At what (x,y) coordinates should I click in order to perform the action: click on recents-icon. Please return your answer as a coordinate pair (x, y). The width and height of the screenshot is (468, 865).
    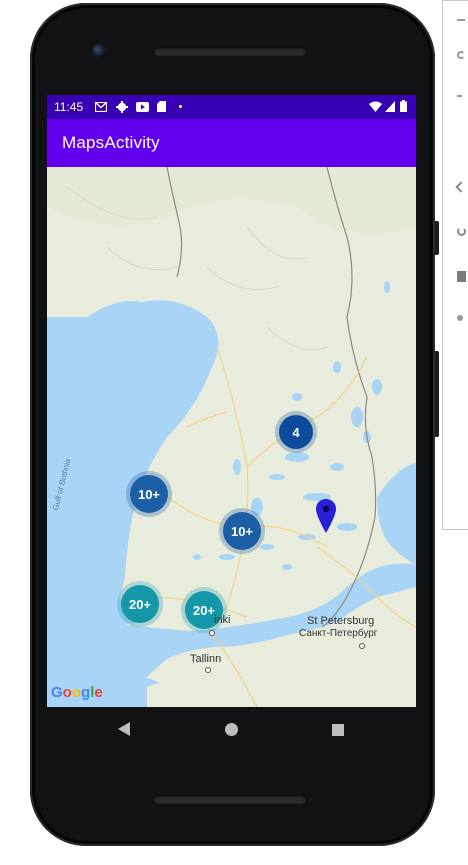
    Looking at the image, I should click on (338, 730).